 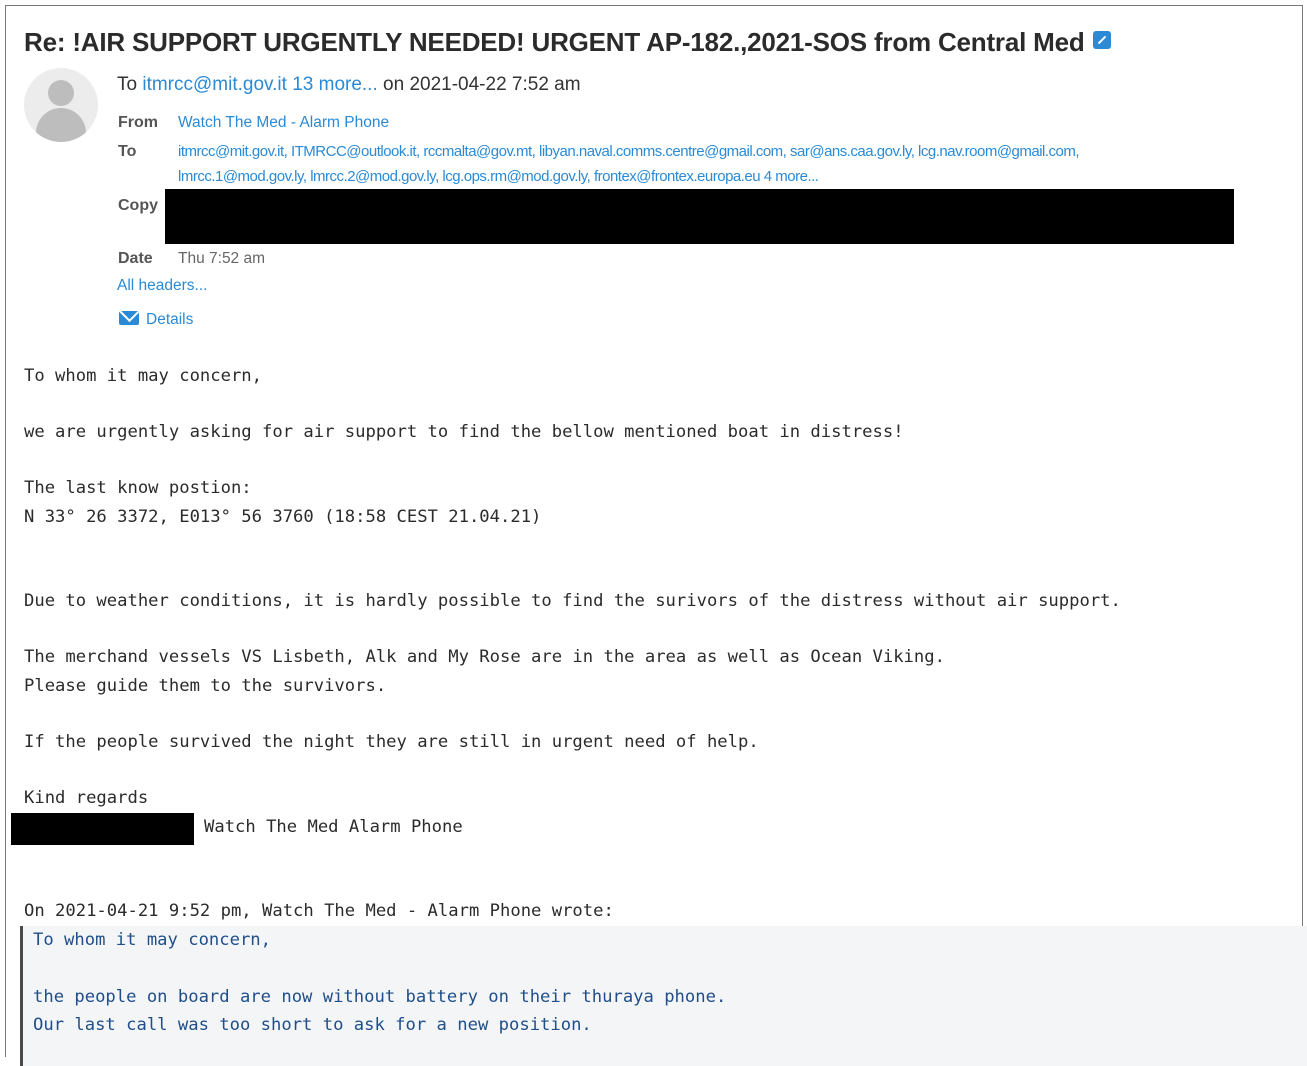 What do you see at coordinates (138, 205) in the screenshot?
I see `copy-label: Copy` at bounding box center [138, 205].